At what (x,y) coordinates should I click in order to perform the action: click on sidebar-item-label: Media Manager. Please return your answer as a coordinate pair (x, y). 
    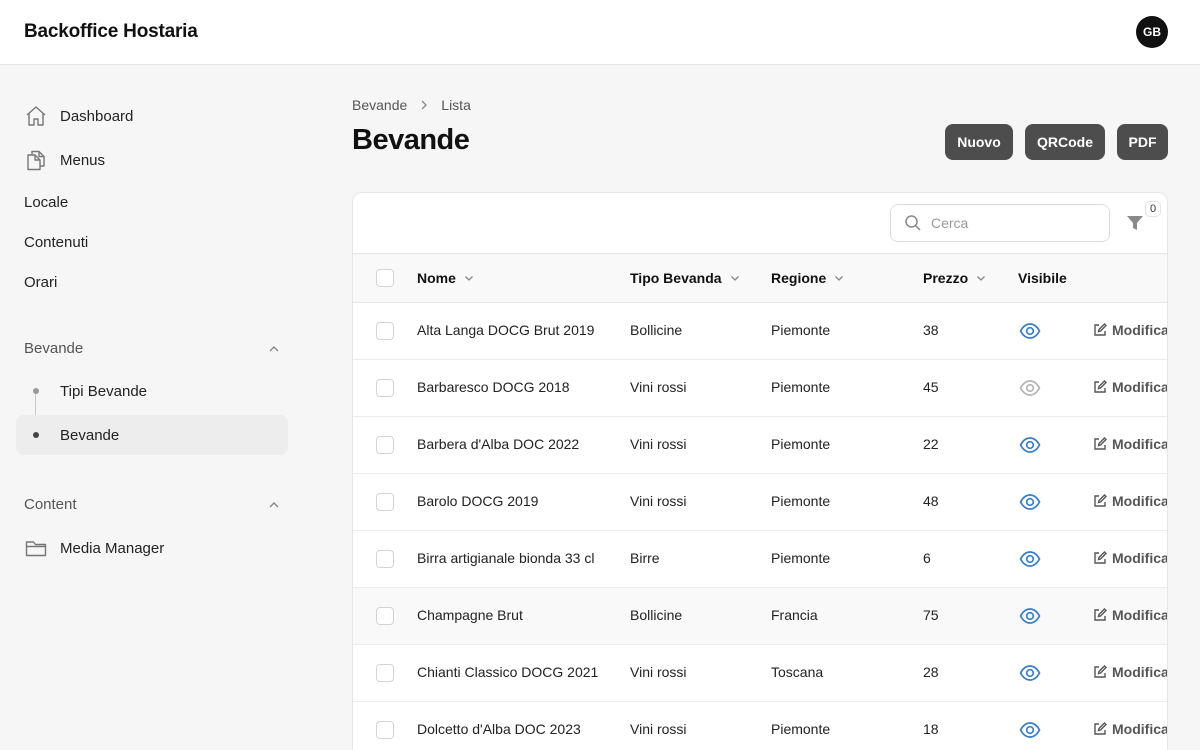
    Looking at the image, I should click on (112, 548).